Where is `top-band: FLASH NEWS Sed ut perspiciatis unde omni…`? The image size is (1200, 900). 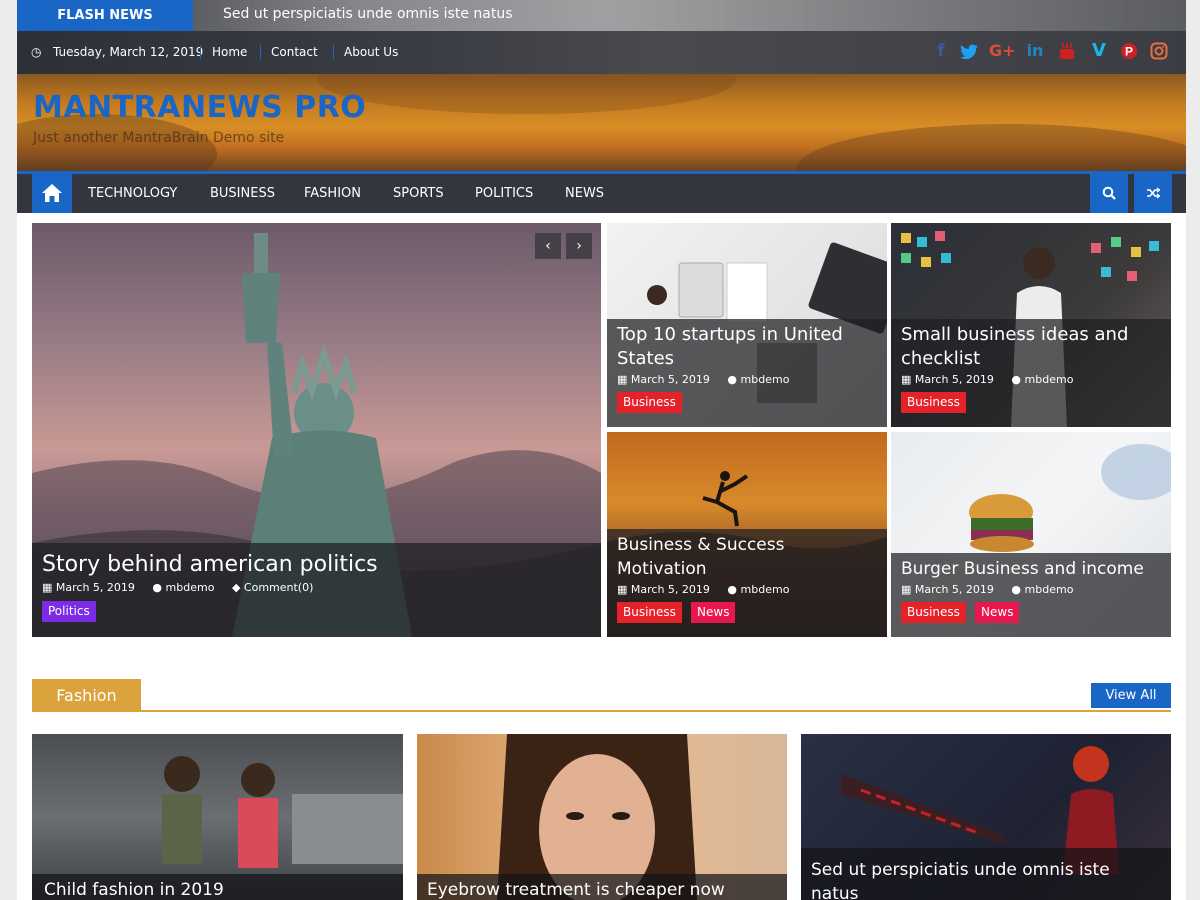 top-band: FLASH NEWS Sed ut perspiciatis unde omni… is located at coordinates (601, 37).